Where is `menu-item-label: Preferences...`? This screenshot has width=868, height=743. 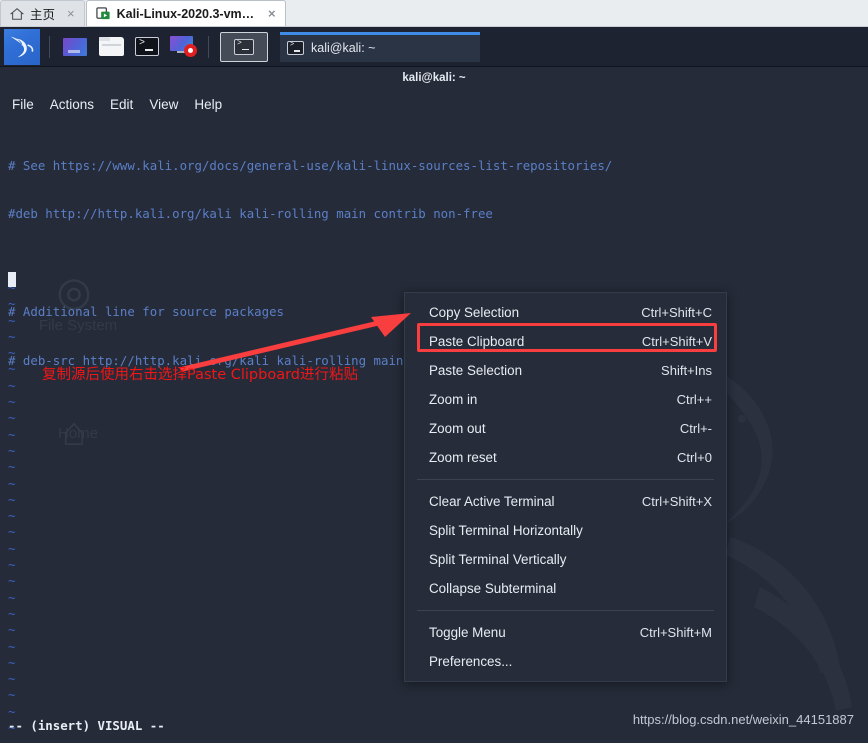 menu-item-label: Preferences... is located at coordinates (471, 661).